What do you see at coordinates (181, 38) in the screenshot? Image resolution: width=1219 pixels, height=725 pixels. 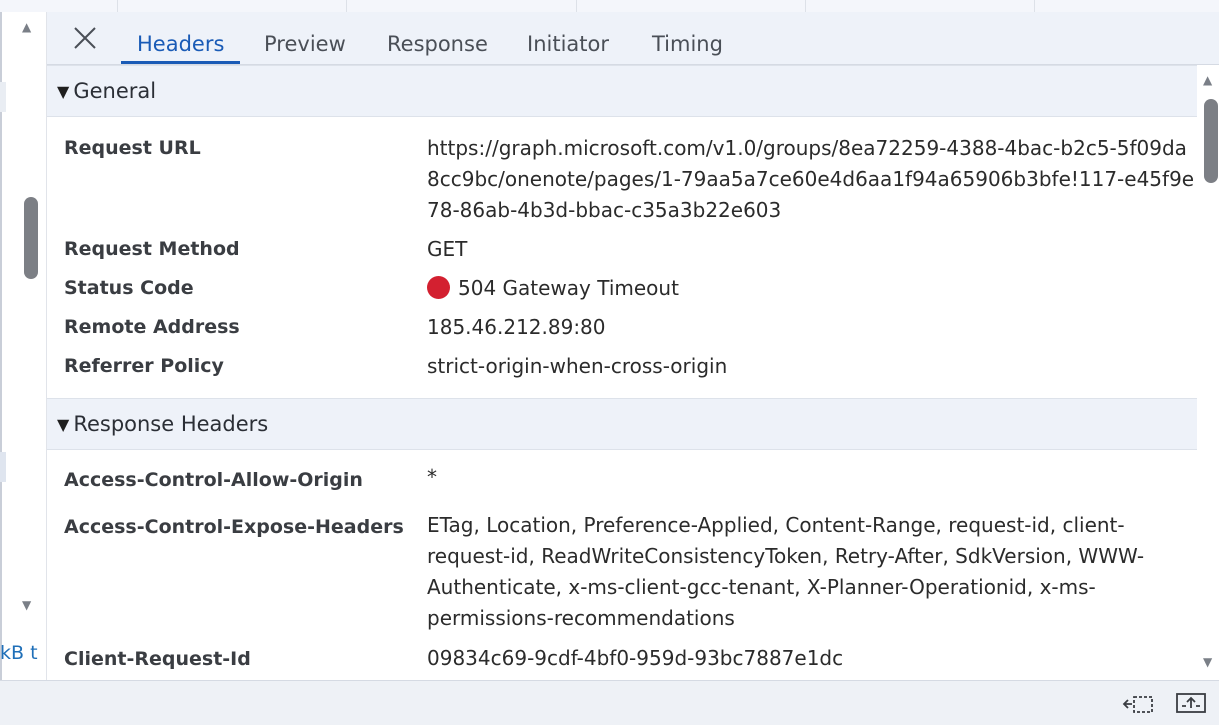 I see `tab-headers: Headers` at bounding box center [181, 38].